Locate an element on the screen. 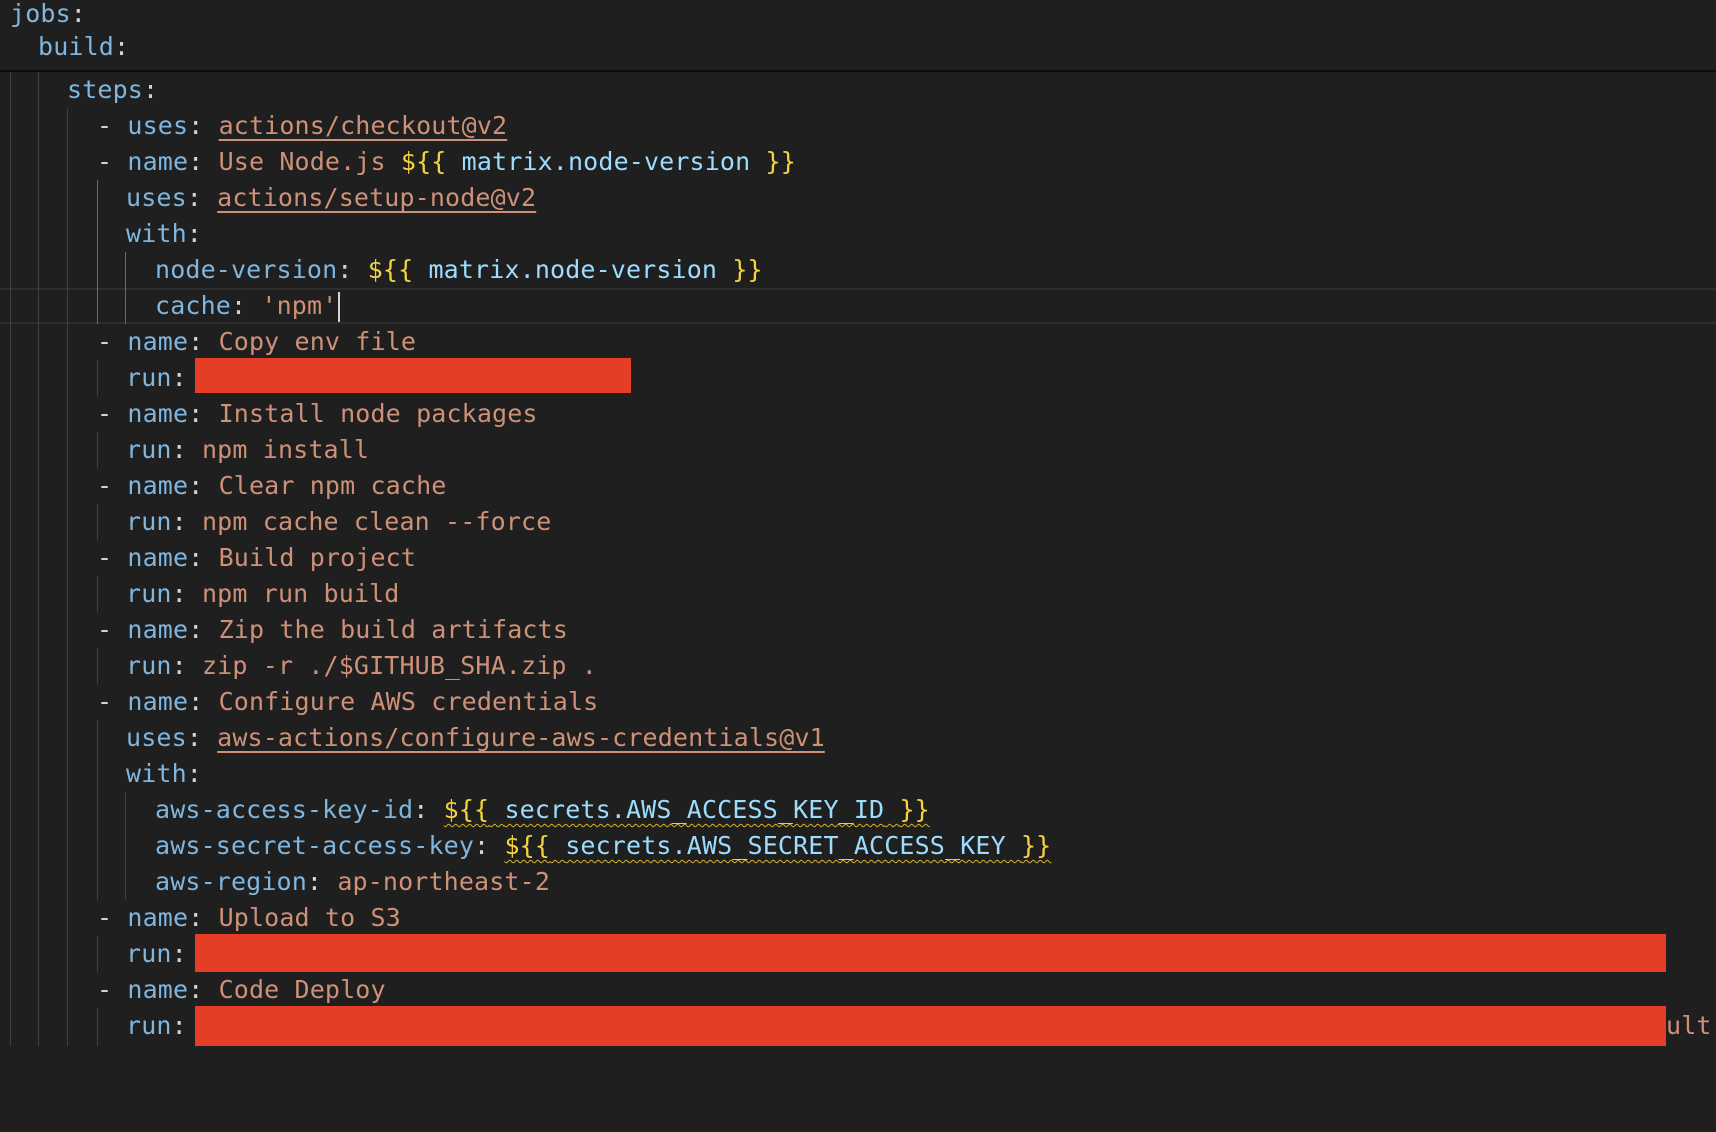  code-line-zip-run: run: zip -r ./$GITHUB_SHA.zip . is located at coordinates (361, 666).